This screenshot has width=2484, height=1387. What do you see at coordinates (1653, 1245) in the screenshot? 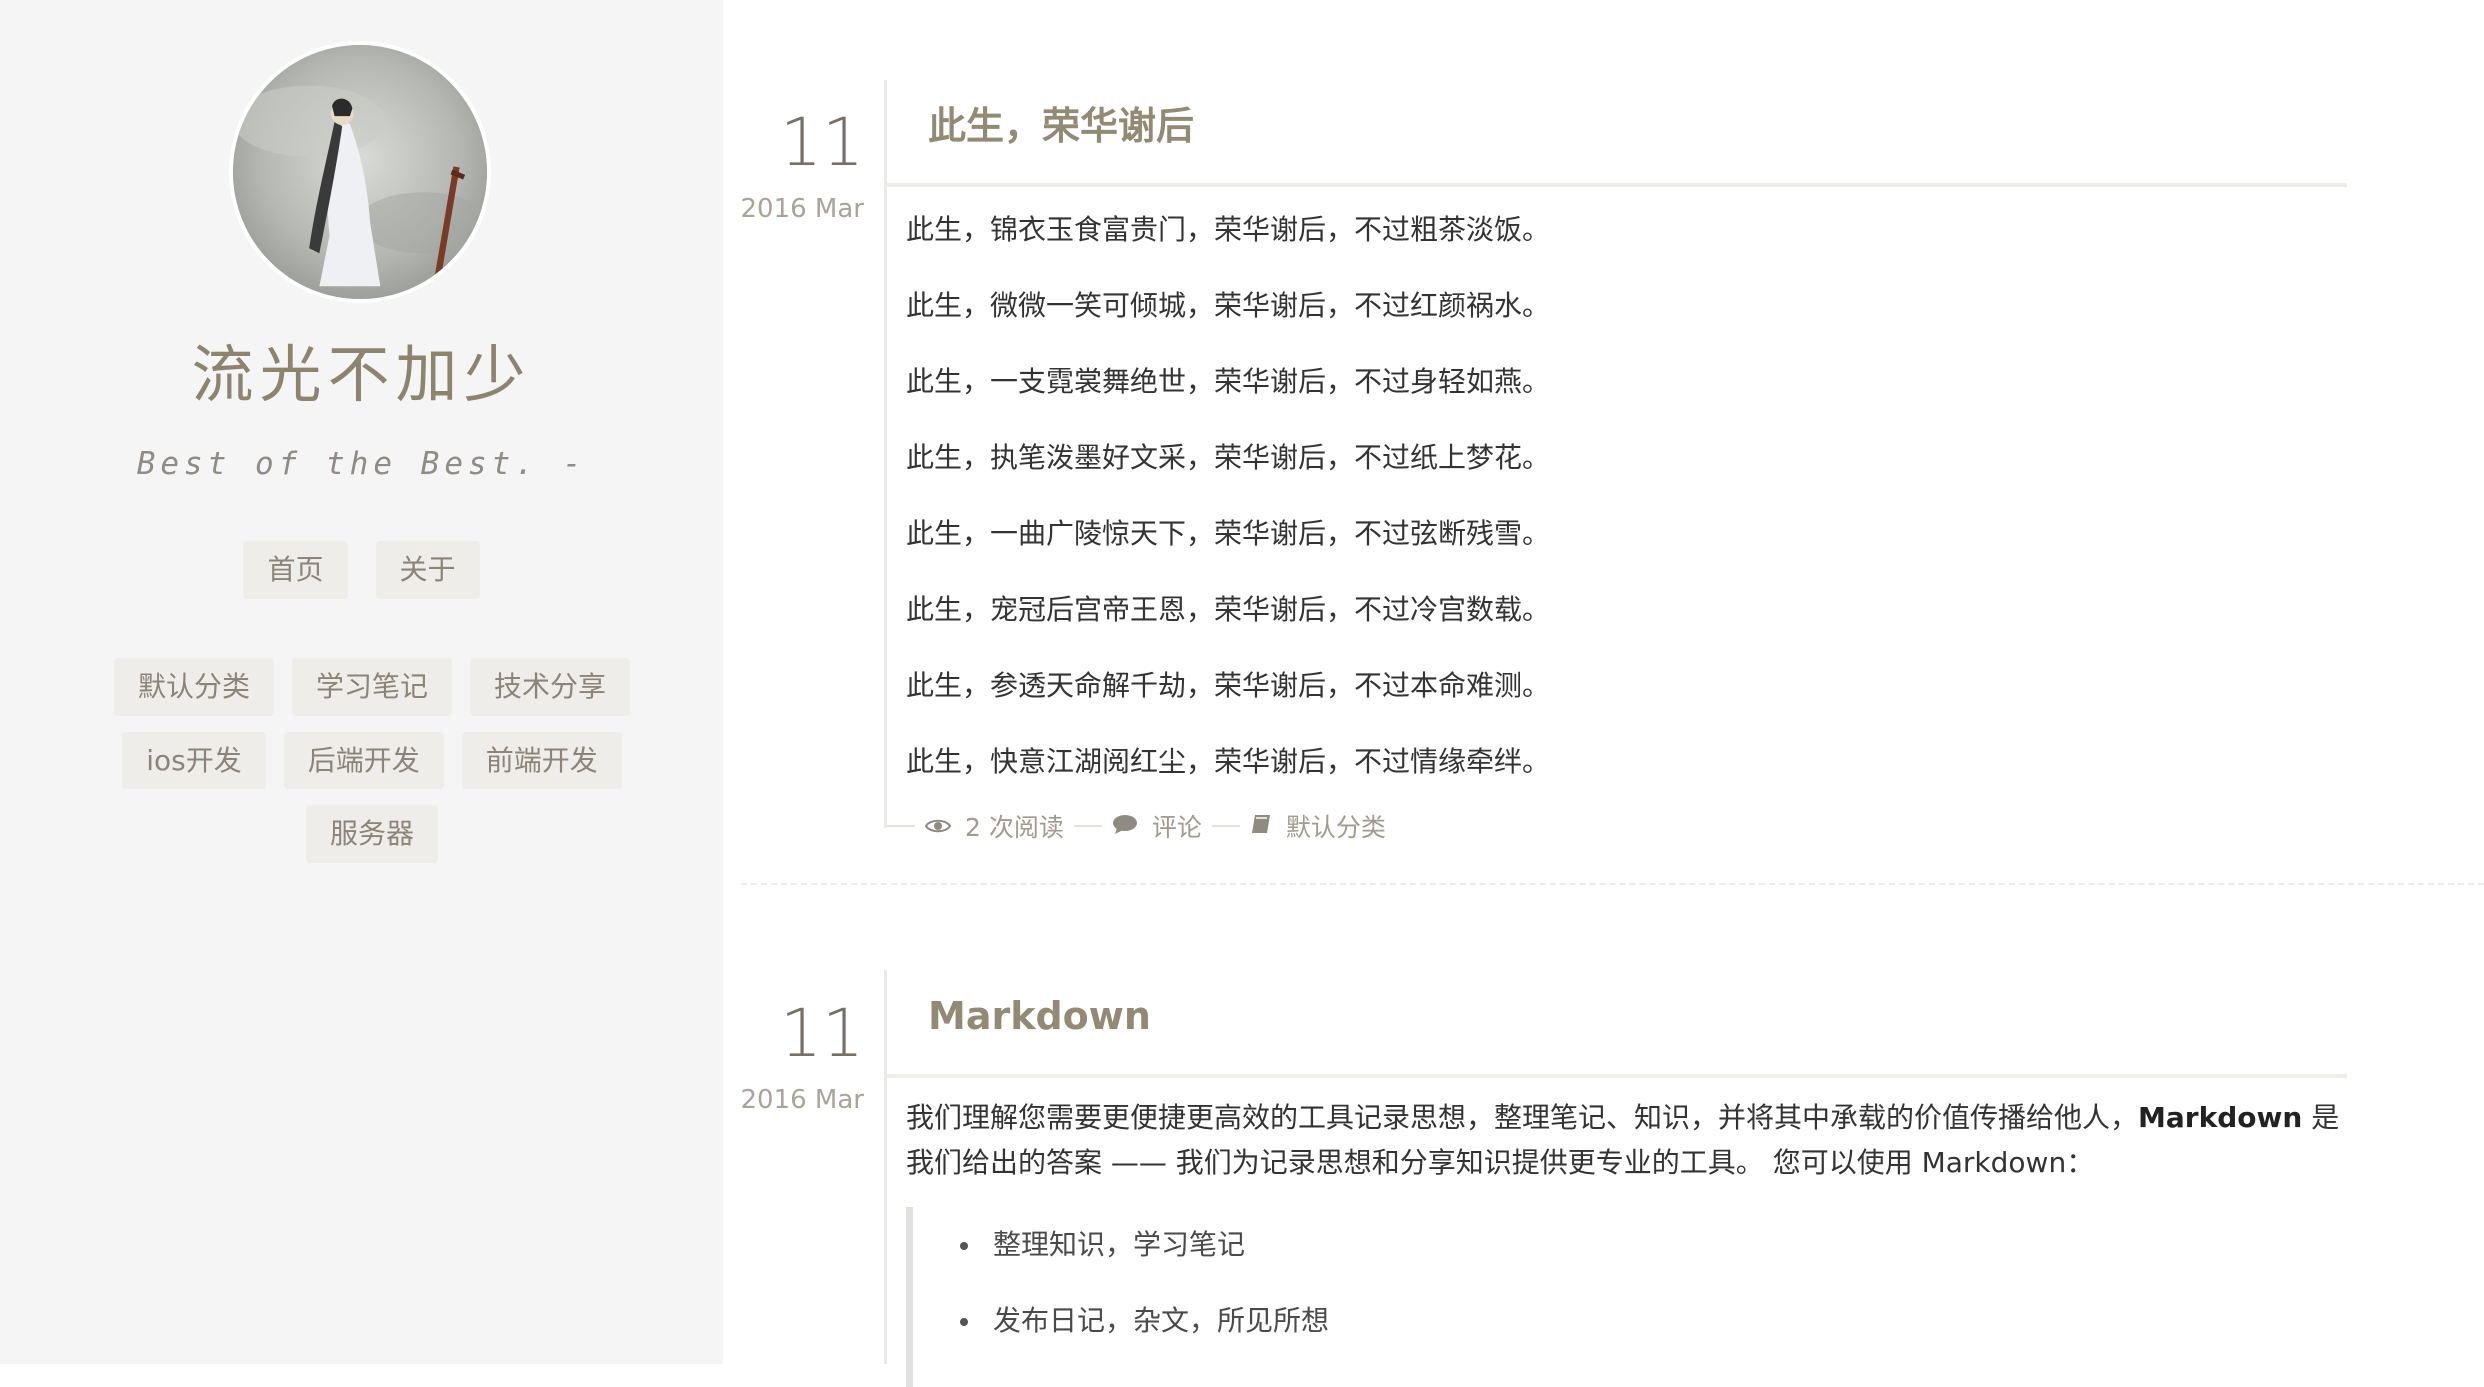
I see `list-item: 整理知识，学习笔记` at bounding box center [1653, 1245].